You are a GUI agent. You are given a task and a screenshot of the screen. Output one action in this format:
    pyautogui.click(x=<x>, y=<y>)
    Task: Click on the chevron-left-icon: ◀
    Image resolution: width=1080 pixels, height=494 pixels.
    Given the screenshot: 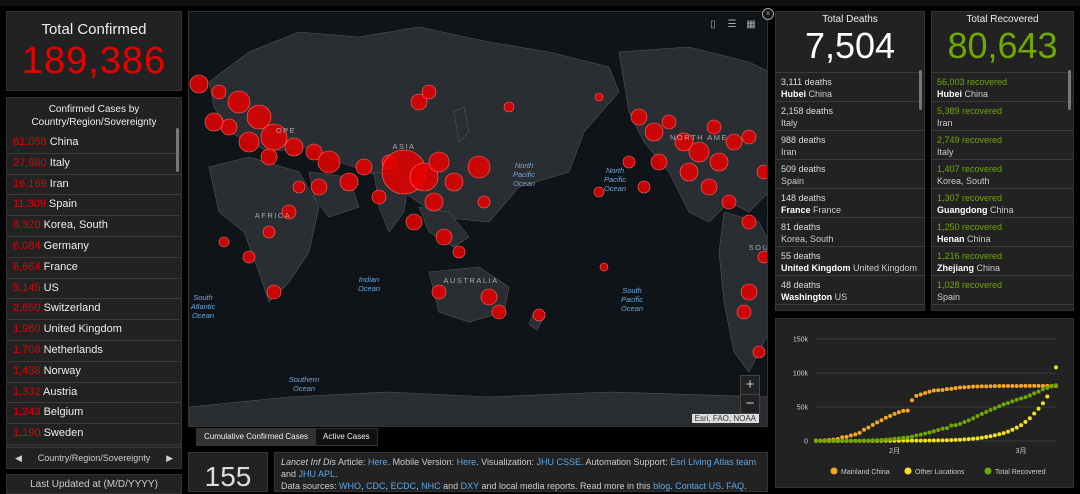 What is the action you would take?
    pyautogui.click(x=18, y=458)
    